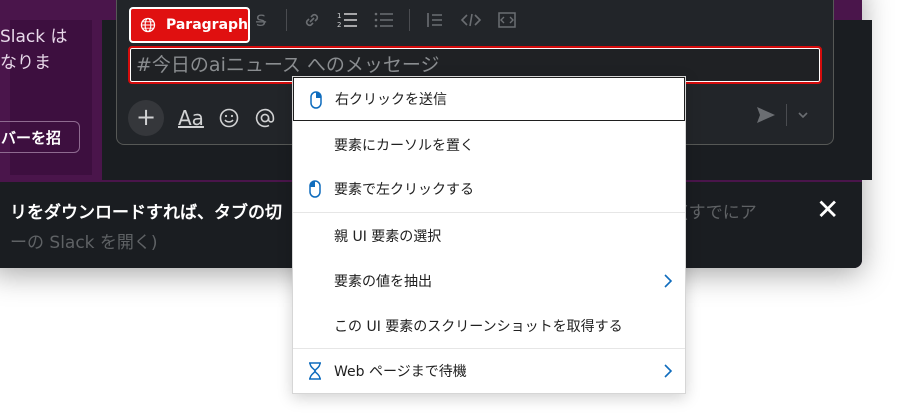  I want to click on menu-item-extract-value: 要素の値を抽出, so click(489, 281).